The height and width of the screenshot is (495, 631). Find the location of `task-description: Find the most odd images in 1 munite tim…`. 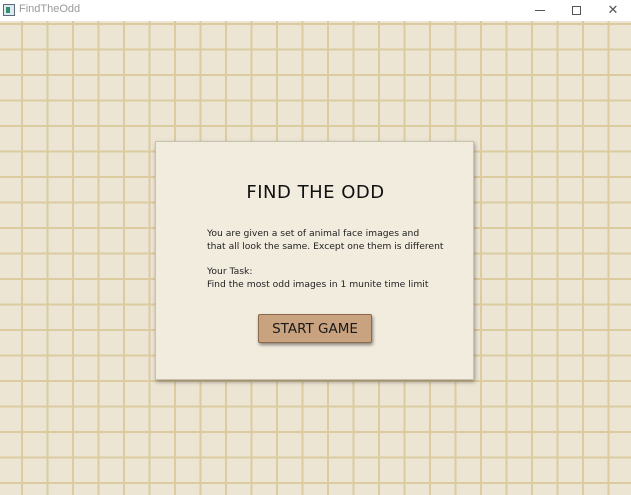

task-description: Find the most odd images in 1 munite tim… is located at coordinates (318, 284).